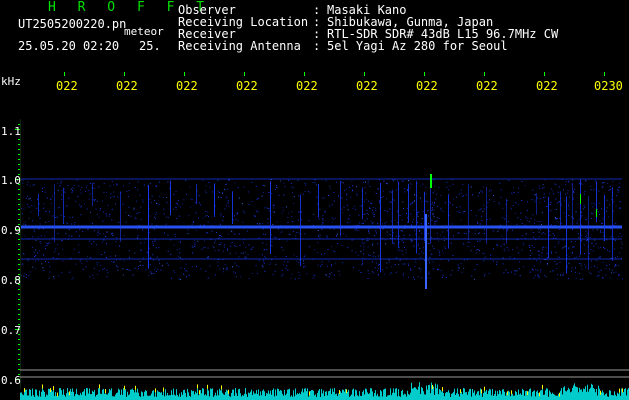 The width and height of the screenshot is (629, 400). I want to click on level-peak, so click(309, 393).